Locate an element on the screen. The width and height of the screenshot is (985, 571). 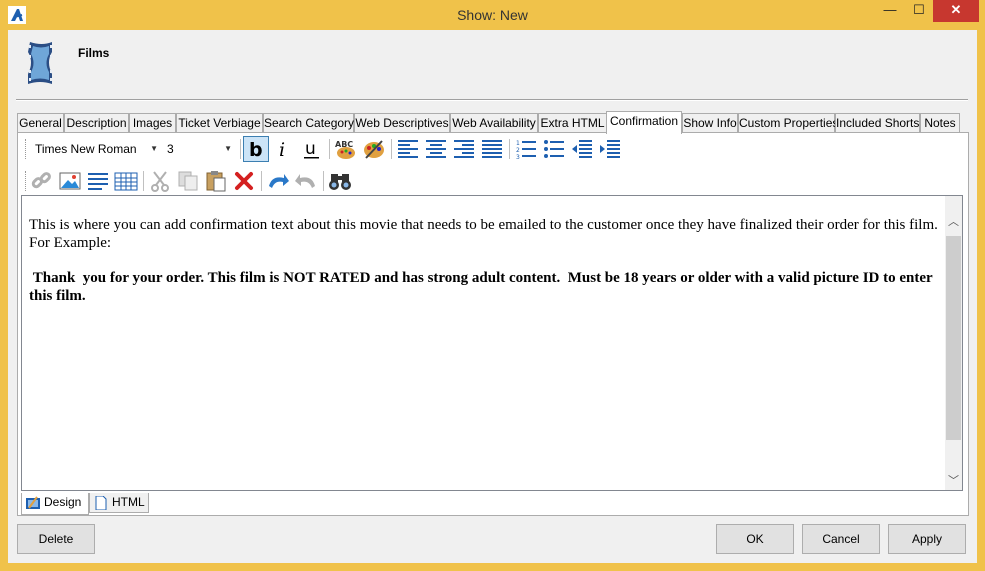
tab-general: General is located at coordinates (40, 123).